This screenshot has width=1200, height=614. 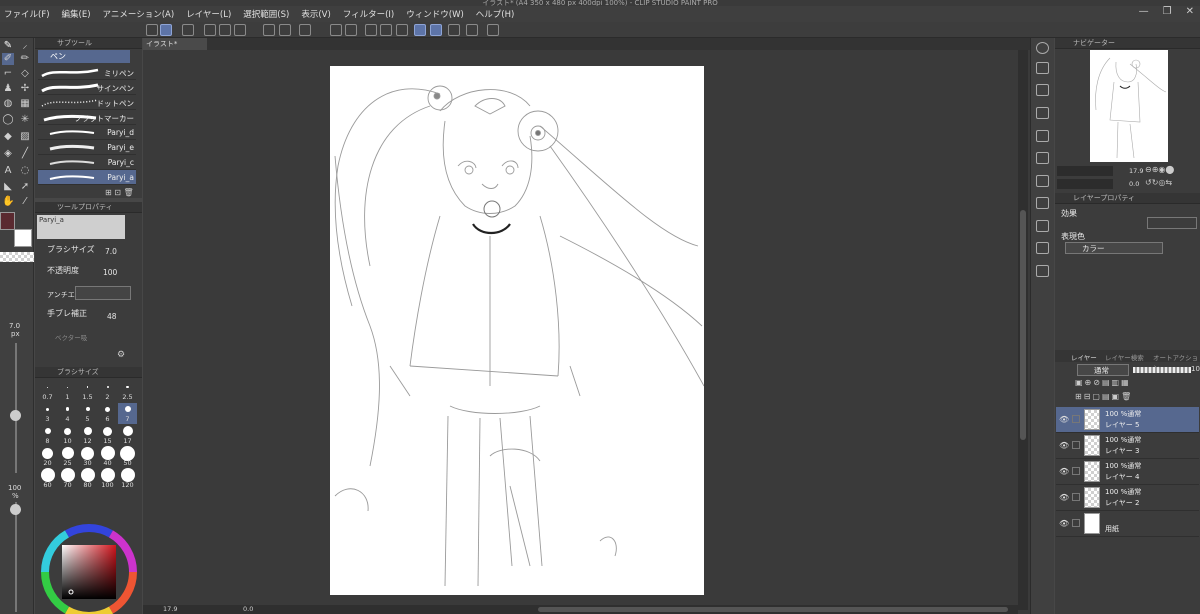 I want to click on gallery-icon, so click(x=1042, y=203).